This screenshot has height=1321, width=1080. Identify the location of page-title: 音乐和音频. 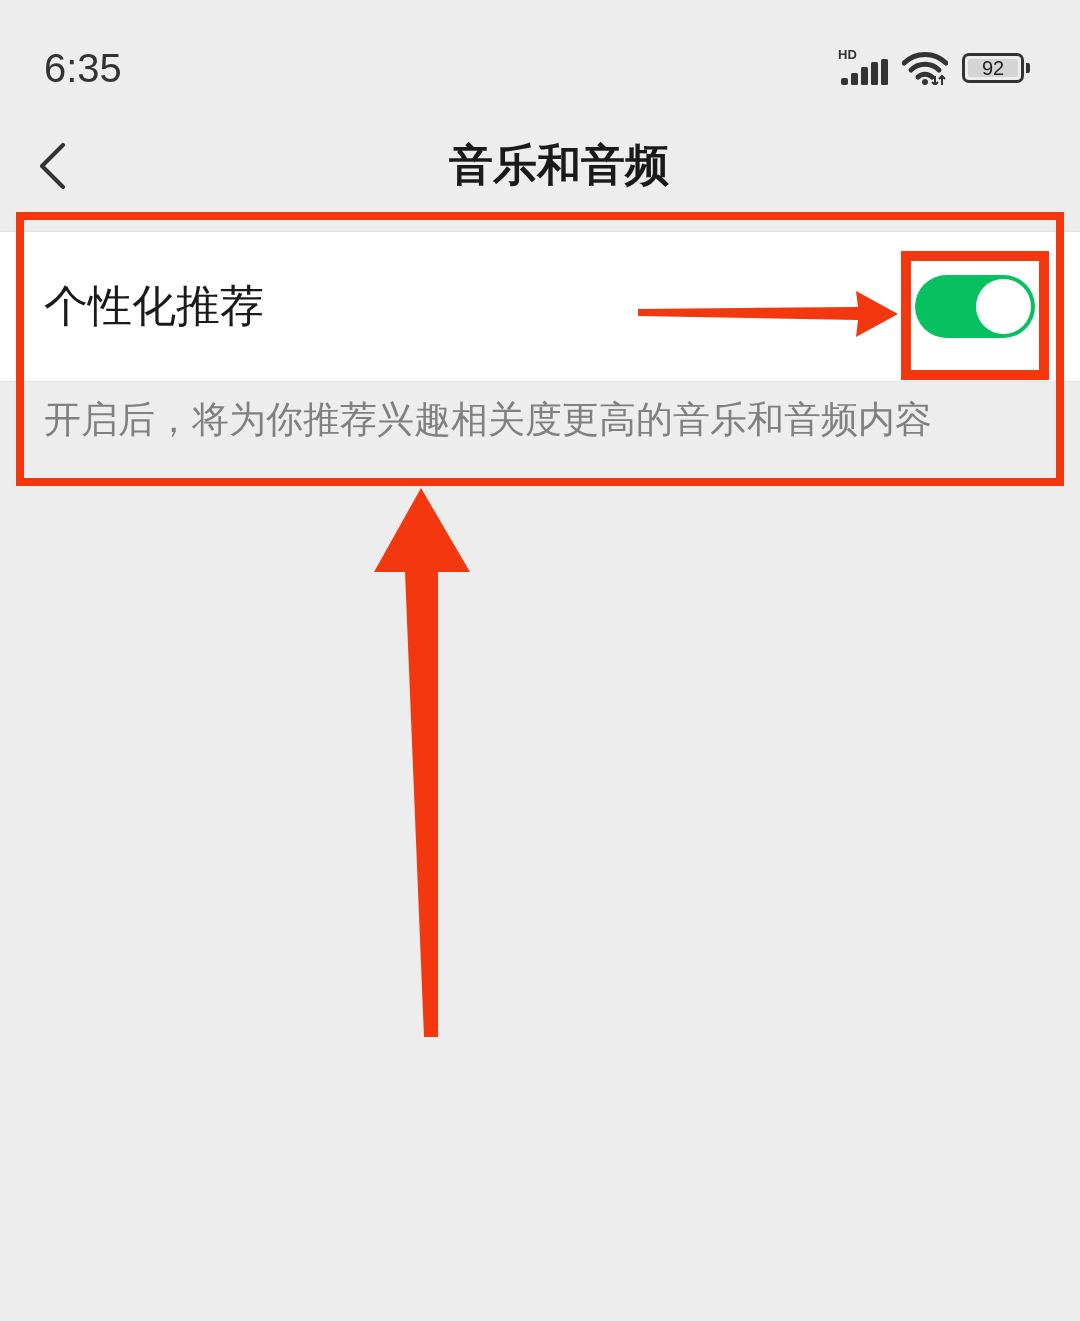
(559, 165).